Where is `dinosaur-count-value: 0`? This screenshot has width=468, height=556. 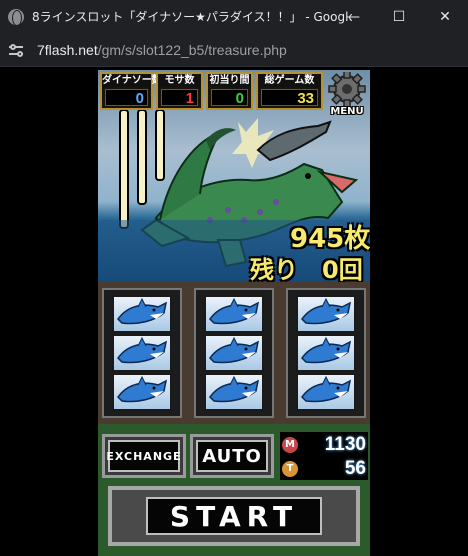 dinosaur-count-value: 0 is located at coordinates (126, 98).